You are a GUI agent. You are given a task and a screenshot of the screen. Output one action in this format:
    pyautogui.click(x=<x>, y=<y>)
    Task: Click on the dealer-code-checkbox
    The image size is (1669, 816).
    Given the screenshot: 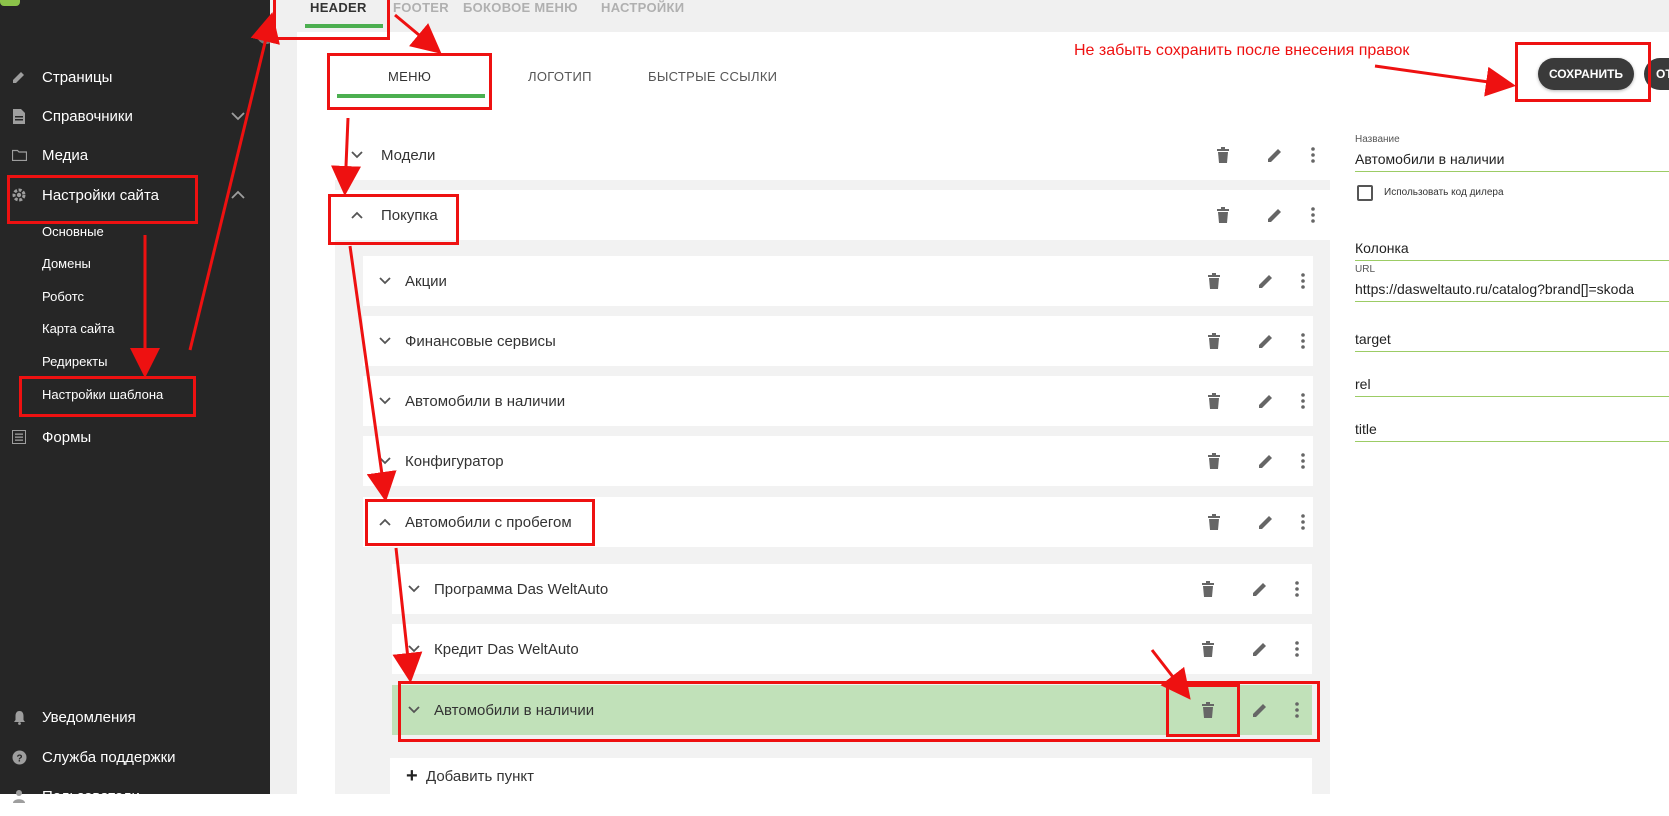 What is the action you would take?
    pyautogui.click(x=1365, y=193)
    